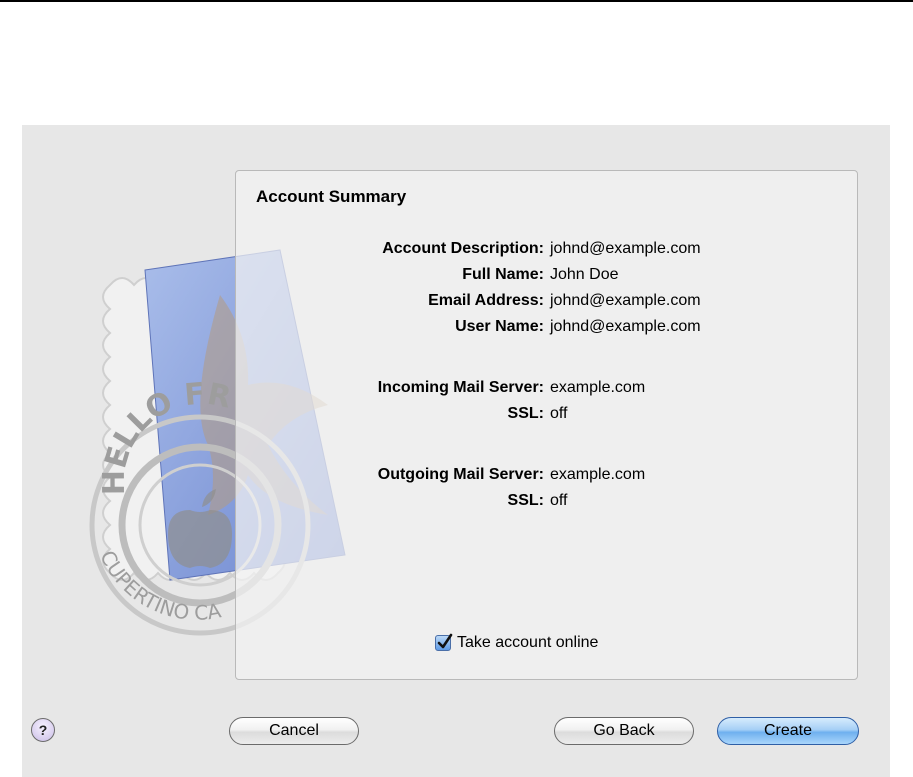 The width and height of the screenshot is (913, 777). What do you see at coordinates (546, 388) in the screenshot?
I see `summary-row-incoming-server: Incoming Mail Server: example.com` at bounding box center [546, 388].